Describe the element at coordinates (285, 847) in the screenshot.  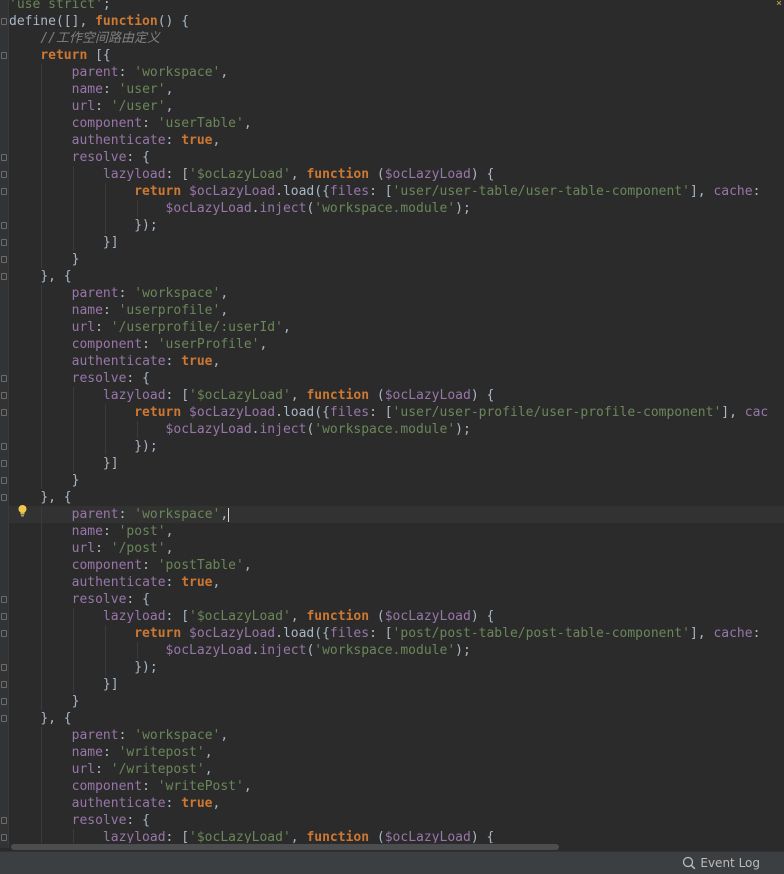
I see `scrollbar-thumb` at that location.